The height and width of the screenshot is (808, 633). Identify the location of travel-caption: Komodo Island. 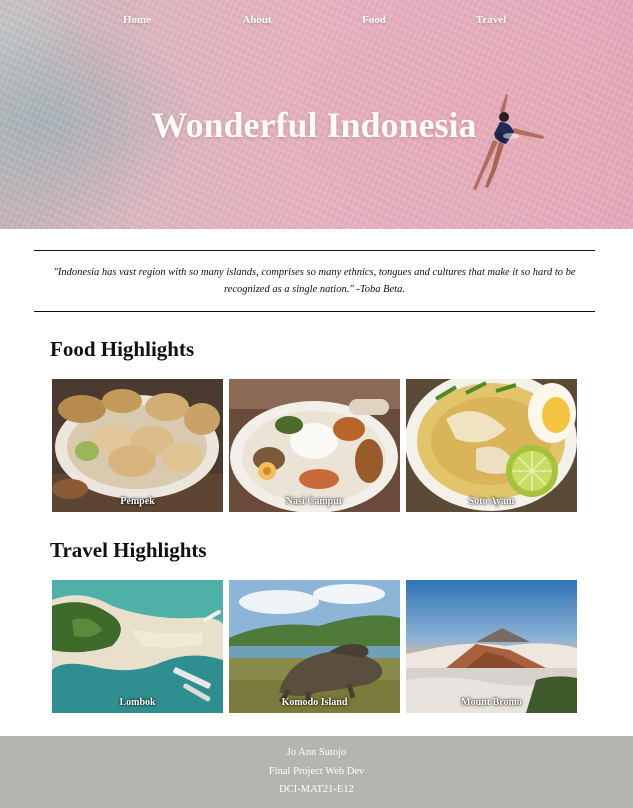
(314, 702).